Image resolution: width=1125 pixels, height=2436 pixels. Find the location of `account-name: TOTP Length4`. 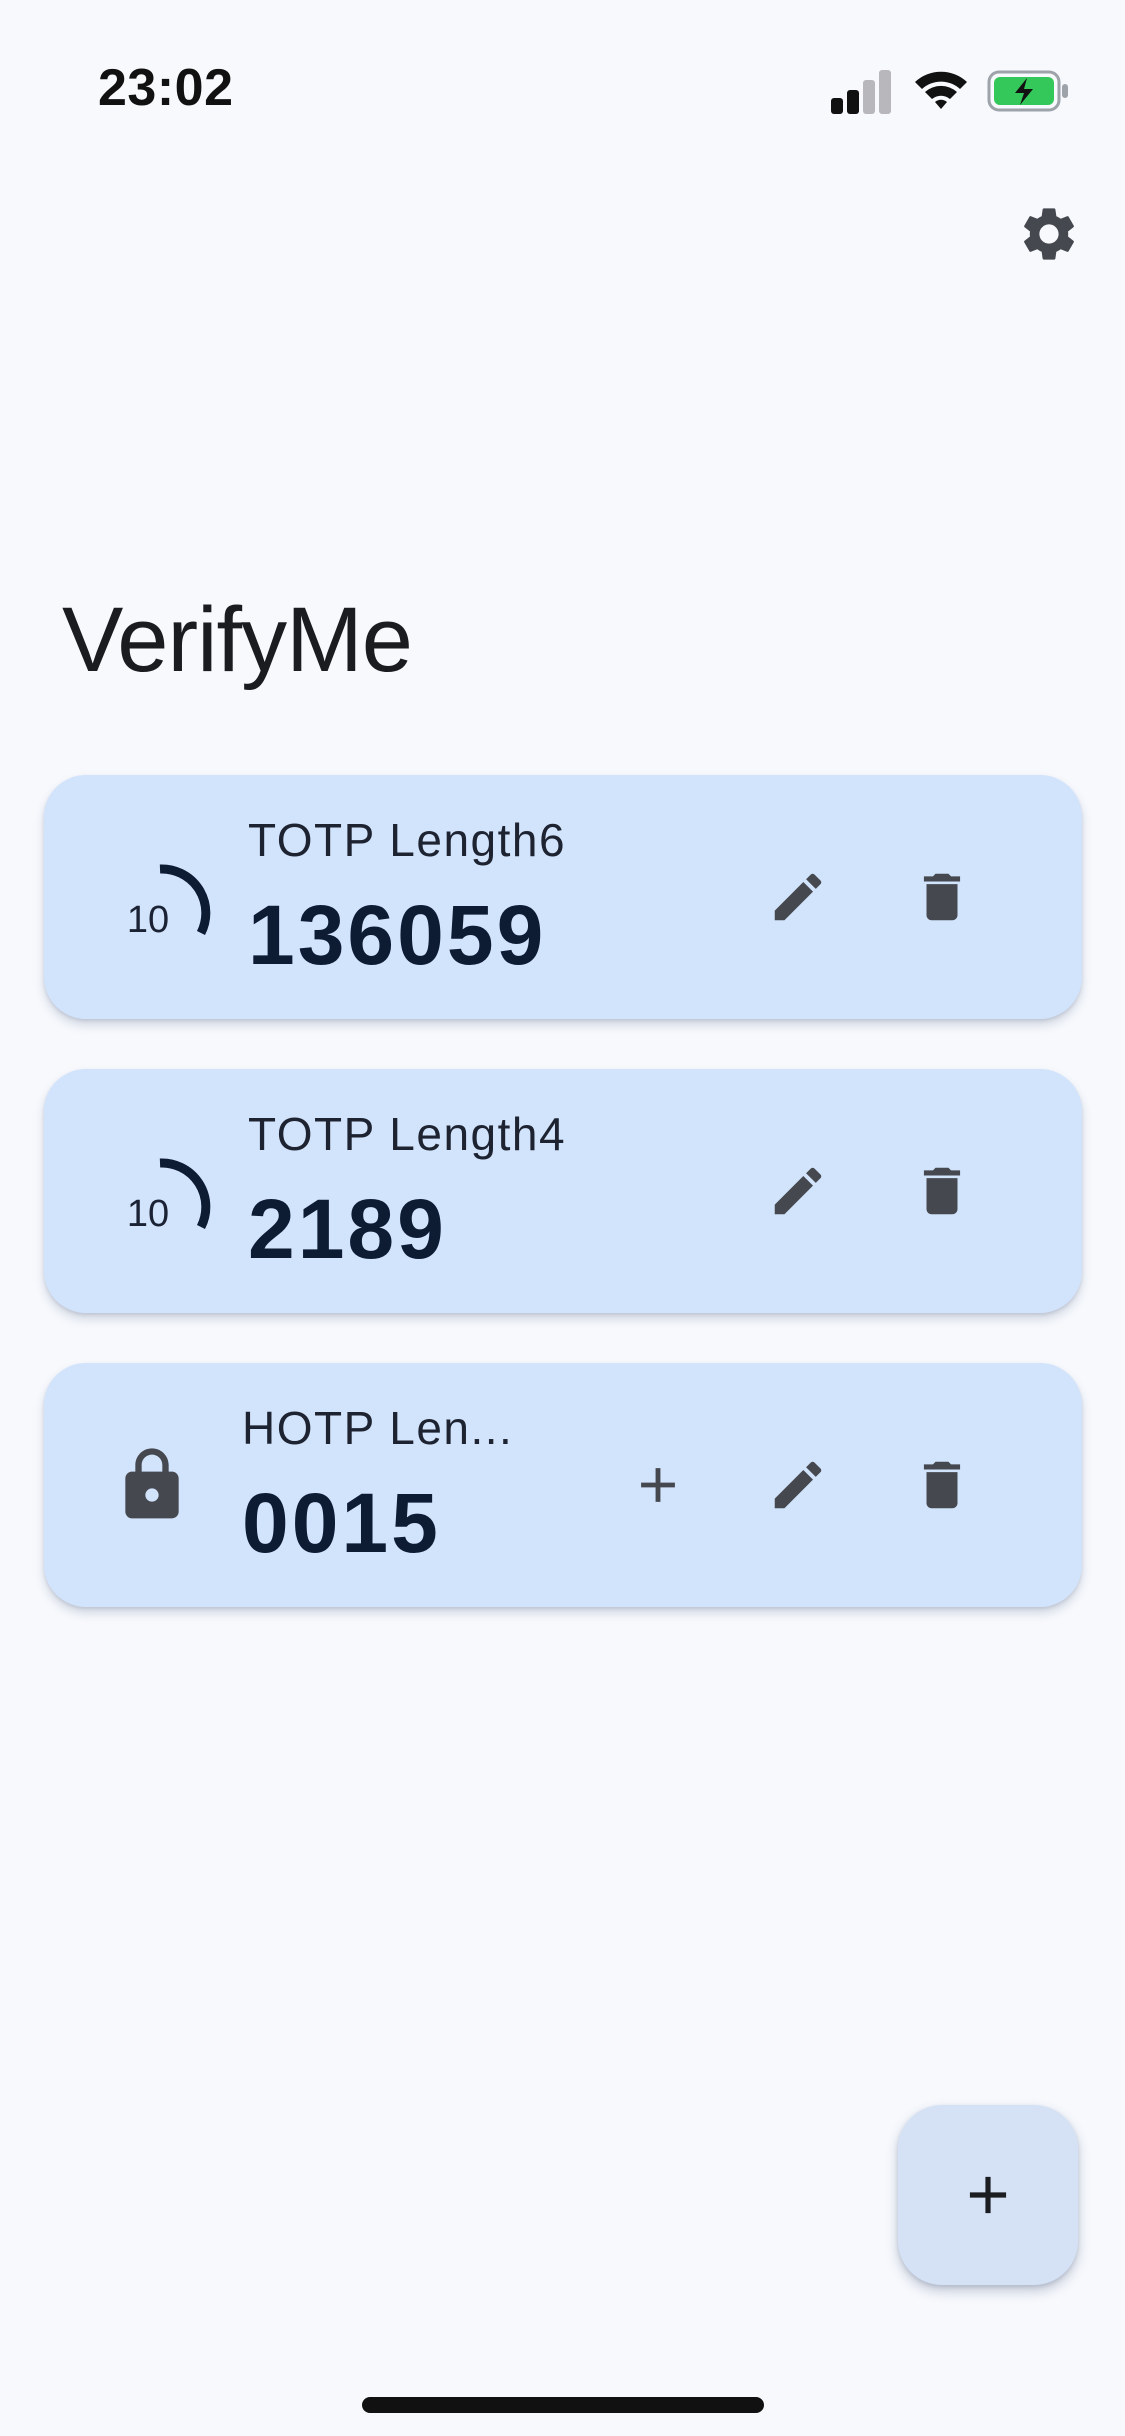

account-name: TOTP Length4 is located at coordinates (407, 1134).